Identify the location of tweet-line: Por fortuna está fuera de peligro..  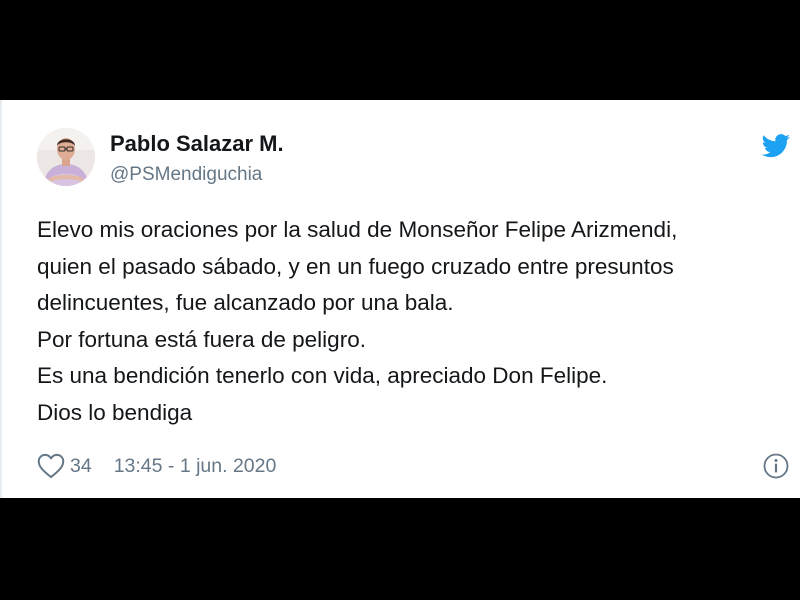
(201, 339).